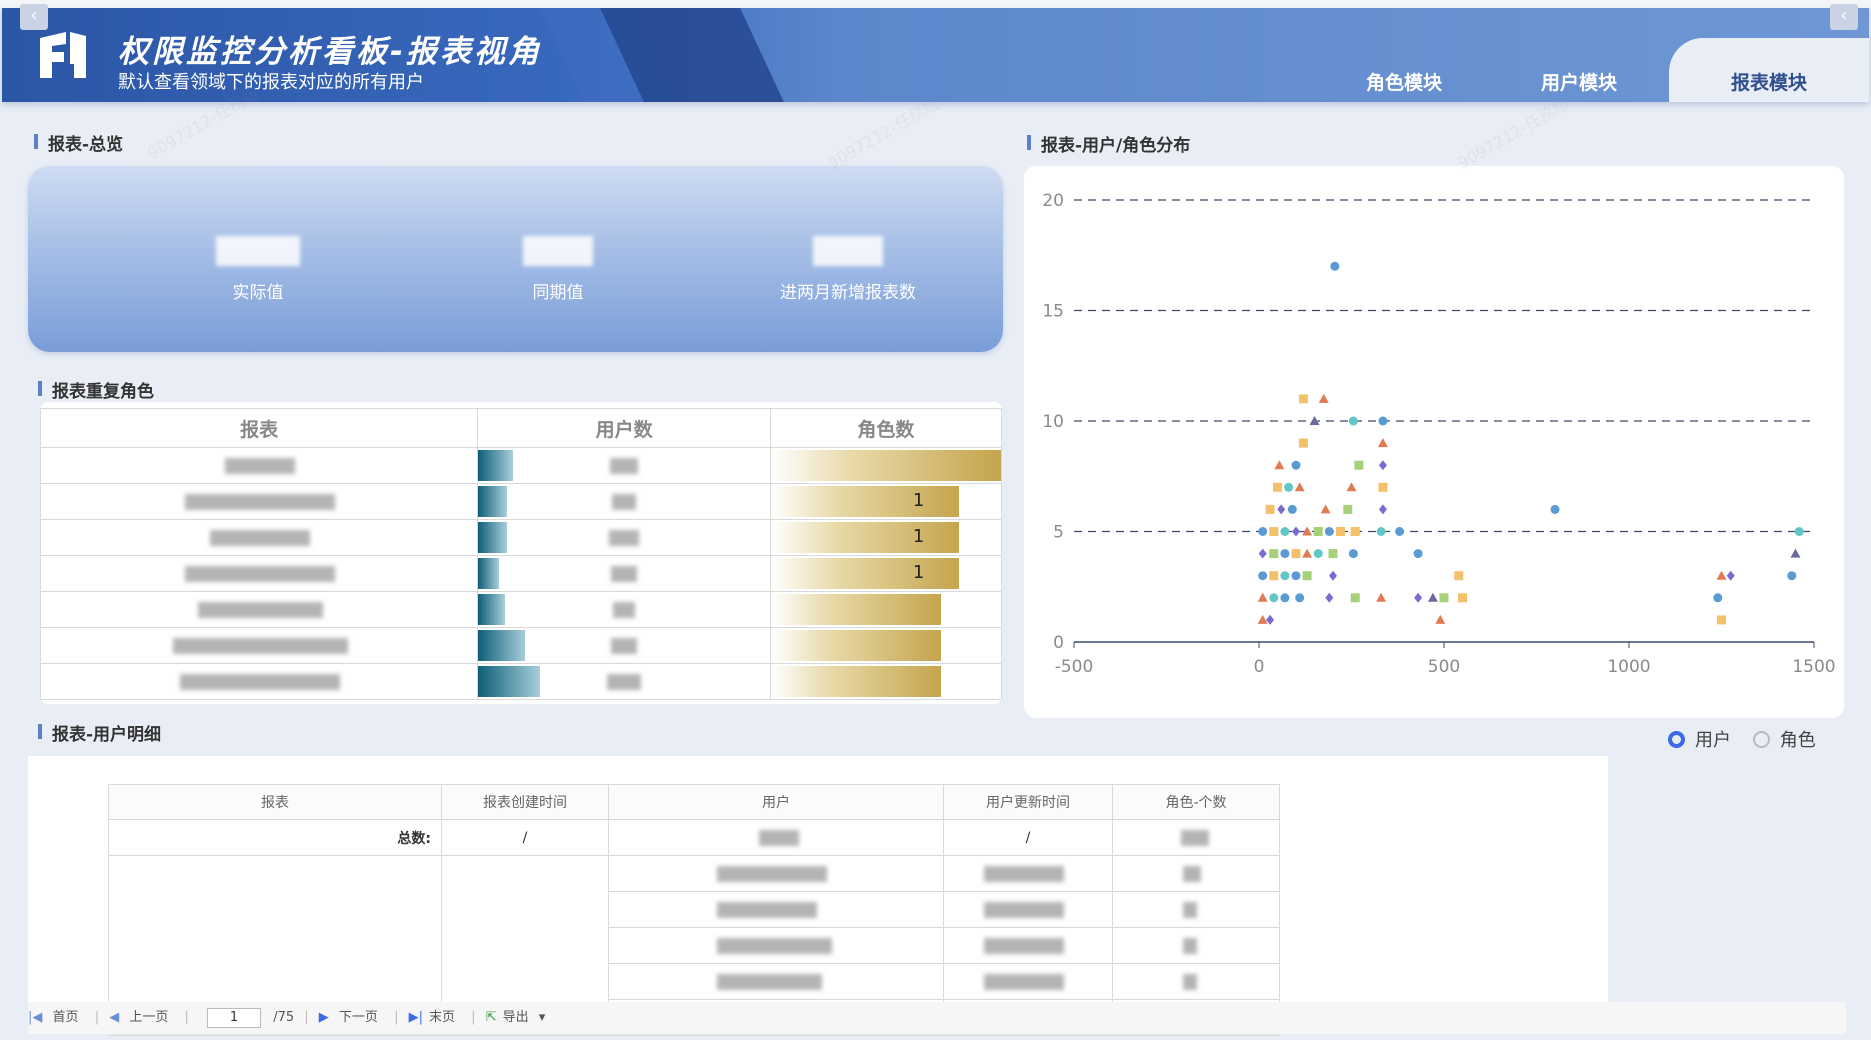 The height and width of the screenshot is (1040, 1871). Describe the element at coordinates (525, 837) in the screenshot. I see `total-create-time: /` at that location.